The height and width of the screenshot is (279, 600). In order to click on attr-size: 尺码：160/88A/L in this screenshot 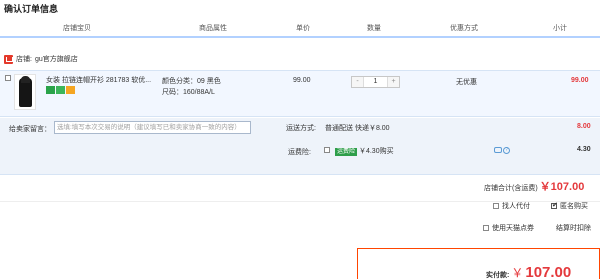, I will do `click(188, 92)`.